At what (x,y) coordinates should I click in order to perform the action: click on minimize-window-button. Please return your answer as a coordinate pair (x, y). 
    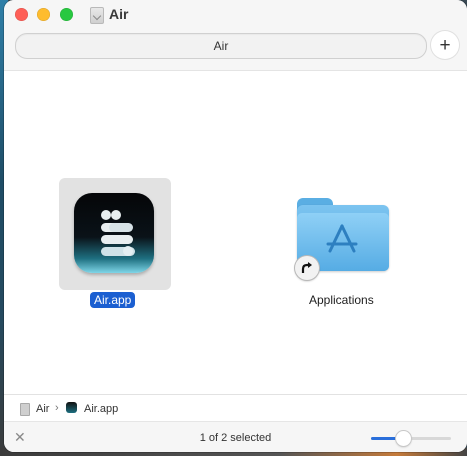
    Looking at the image, I should click on (43, 14).